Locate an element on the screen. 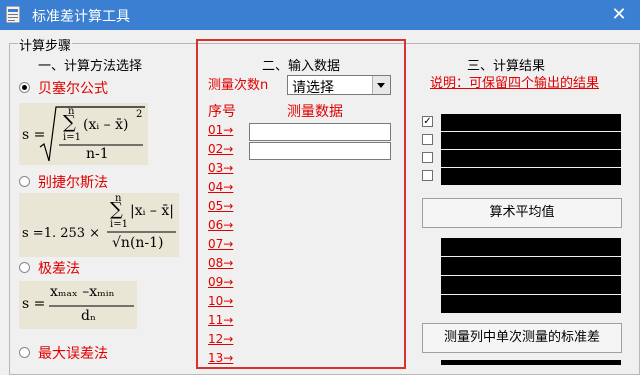  row-label-08: 08→ is located at coordinates (221, 263).